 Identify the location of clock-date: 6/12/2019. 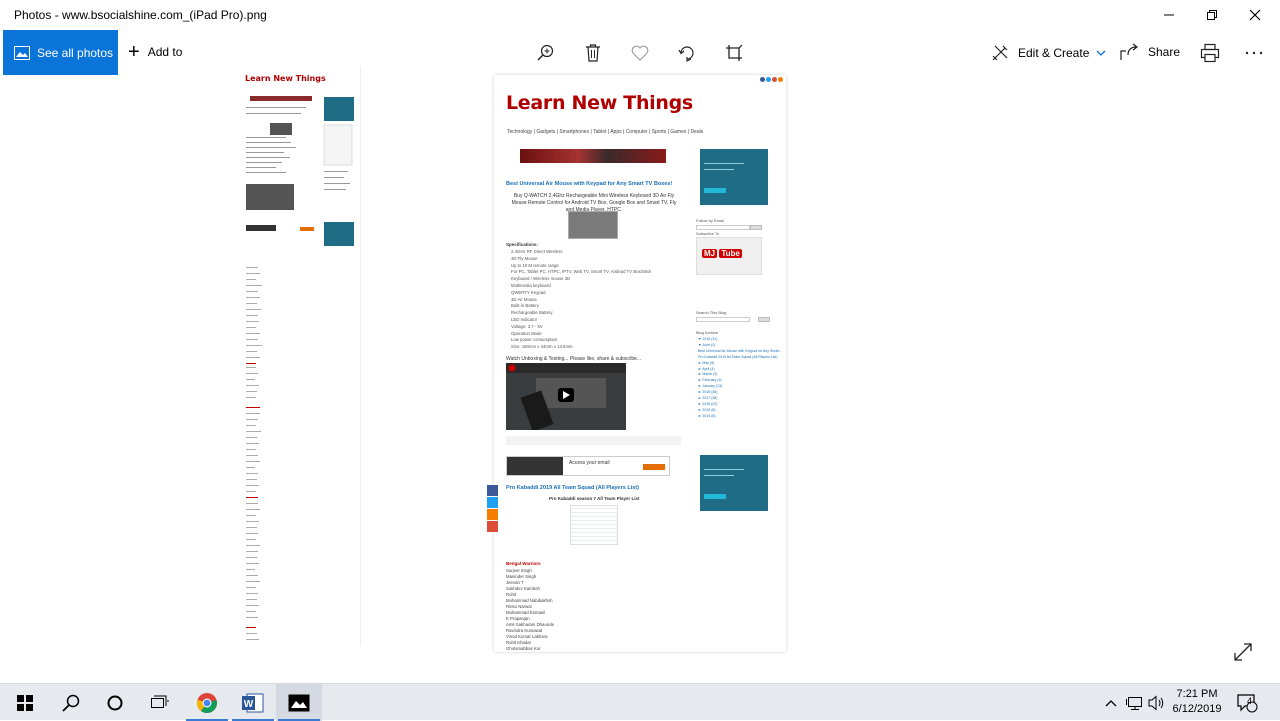
(1197, 709).